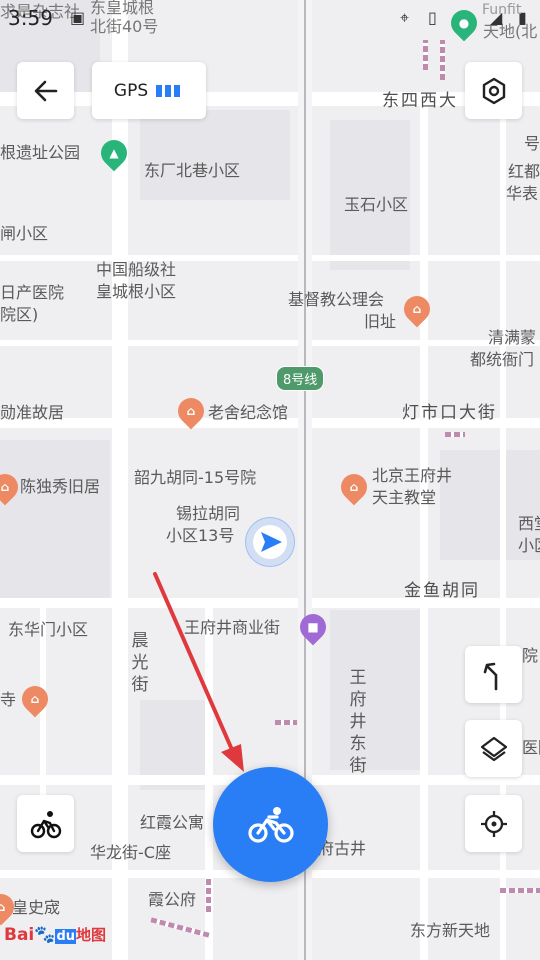 The image size is (540, 960). Describe the element at coordinates (270, 542) in the screenshot. I see `current-location-icon` at that location.